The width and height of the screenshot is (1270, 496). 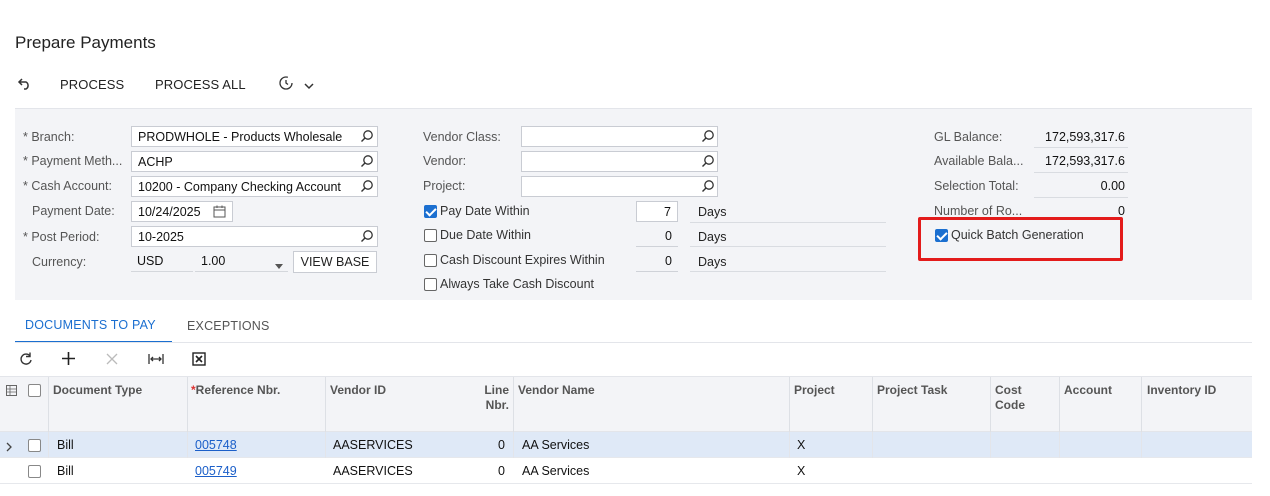 What do you see at coordinates (162, 261) in the screenshot?
I see `currency-field: USD` at bounding box center [162, 261].